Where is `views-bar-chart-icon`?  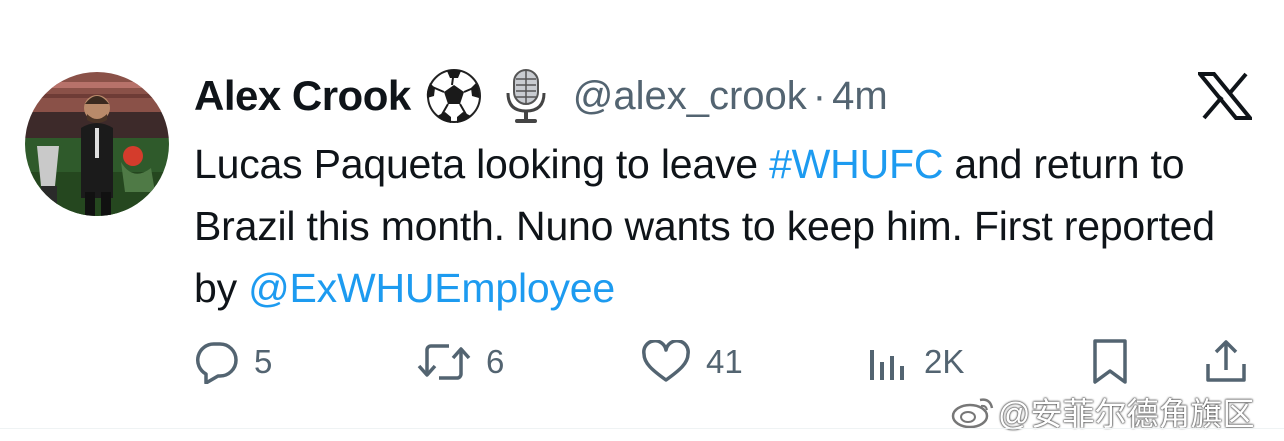
views-bar-chart-icon is located at coordinates (887, 365).